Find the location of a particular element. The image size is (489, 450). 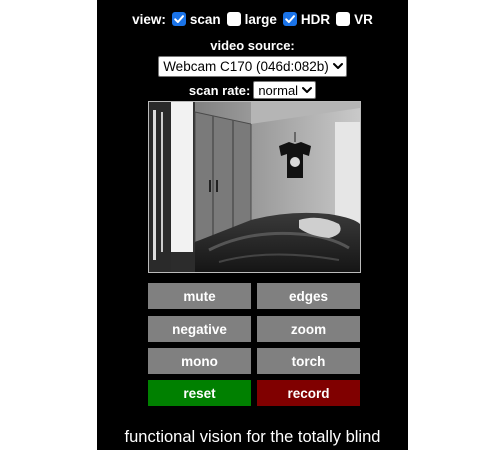

vr-label: VR is located at coordinates (363, 19).